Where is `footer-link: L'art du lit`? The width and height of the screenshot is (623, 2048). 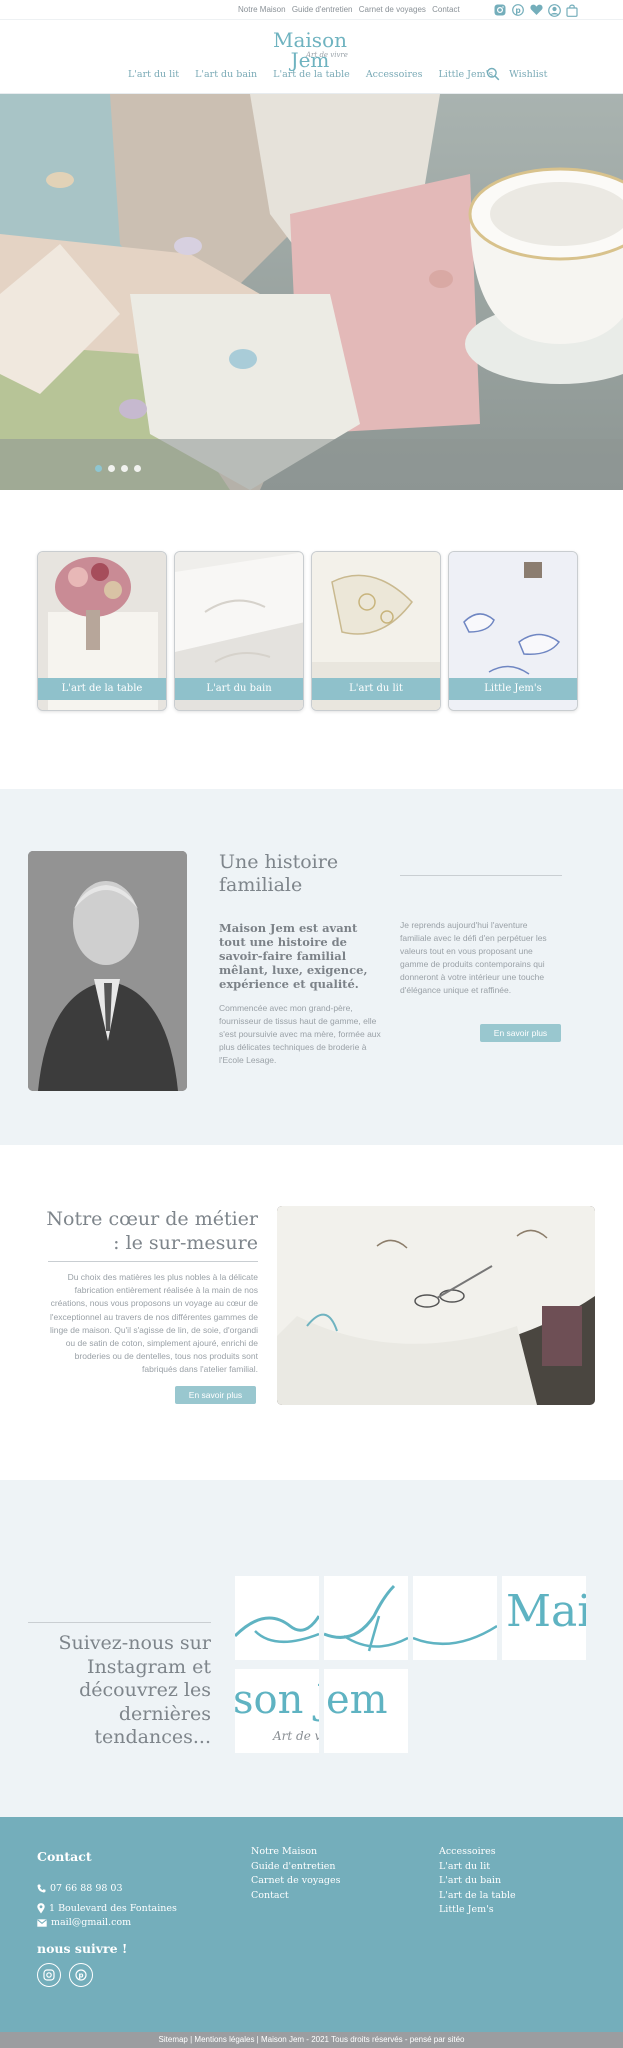
footer-link: L'art du lit is located at coordinates (477, 1867).